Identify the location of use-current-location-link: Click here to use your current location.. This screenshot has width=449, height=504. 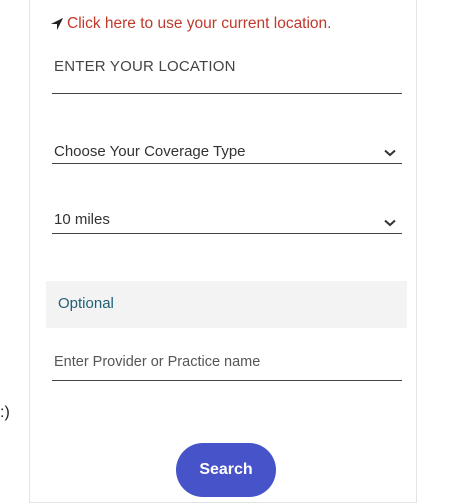
(190, 24).